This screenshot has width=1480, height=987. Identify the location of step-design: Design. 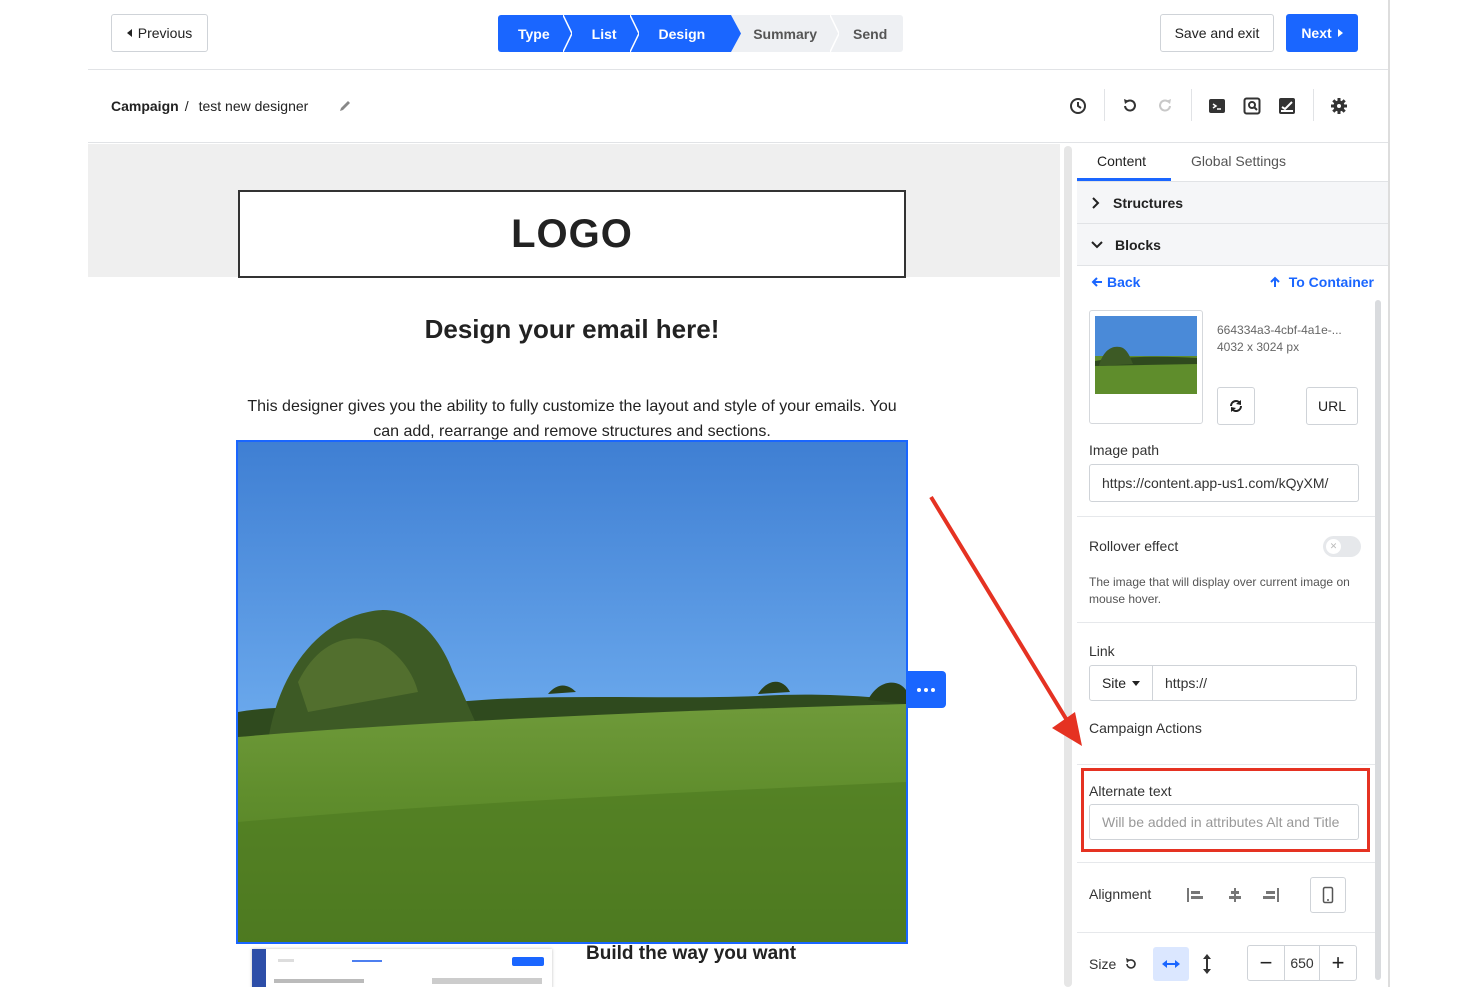
(685, 33).